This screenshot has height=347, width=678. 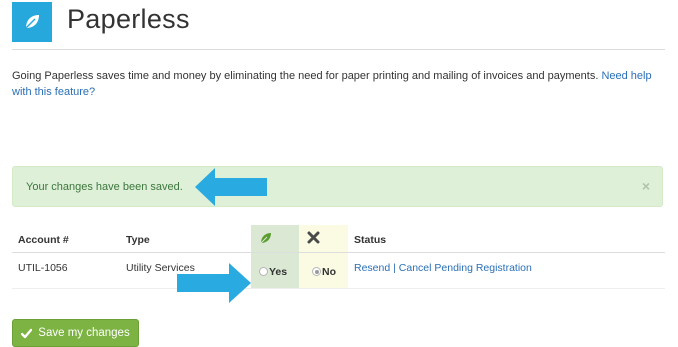 I want to click on table-header-divider, so click(x=338, y=252).